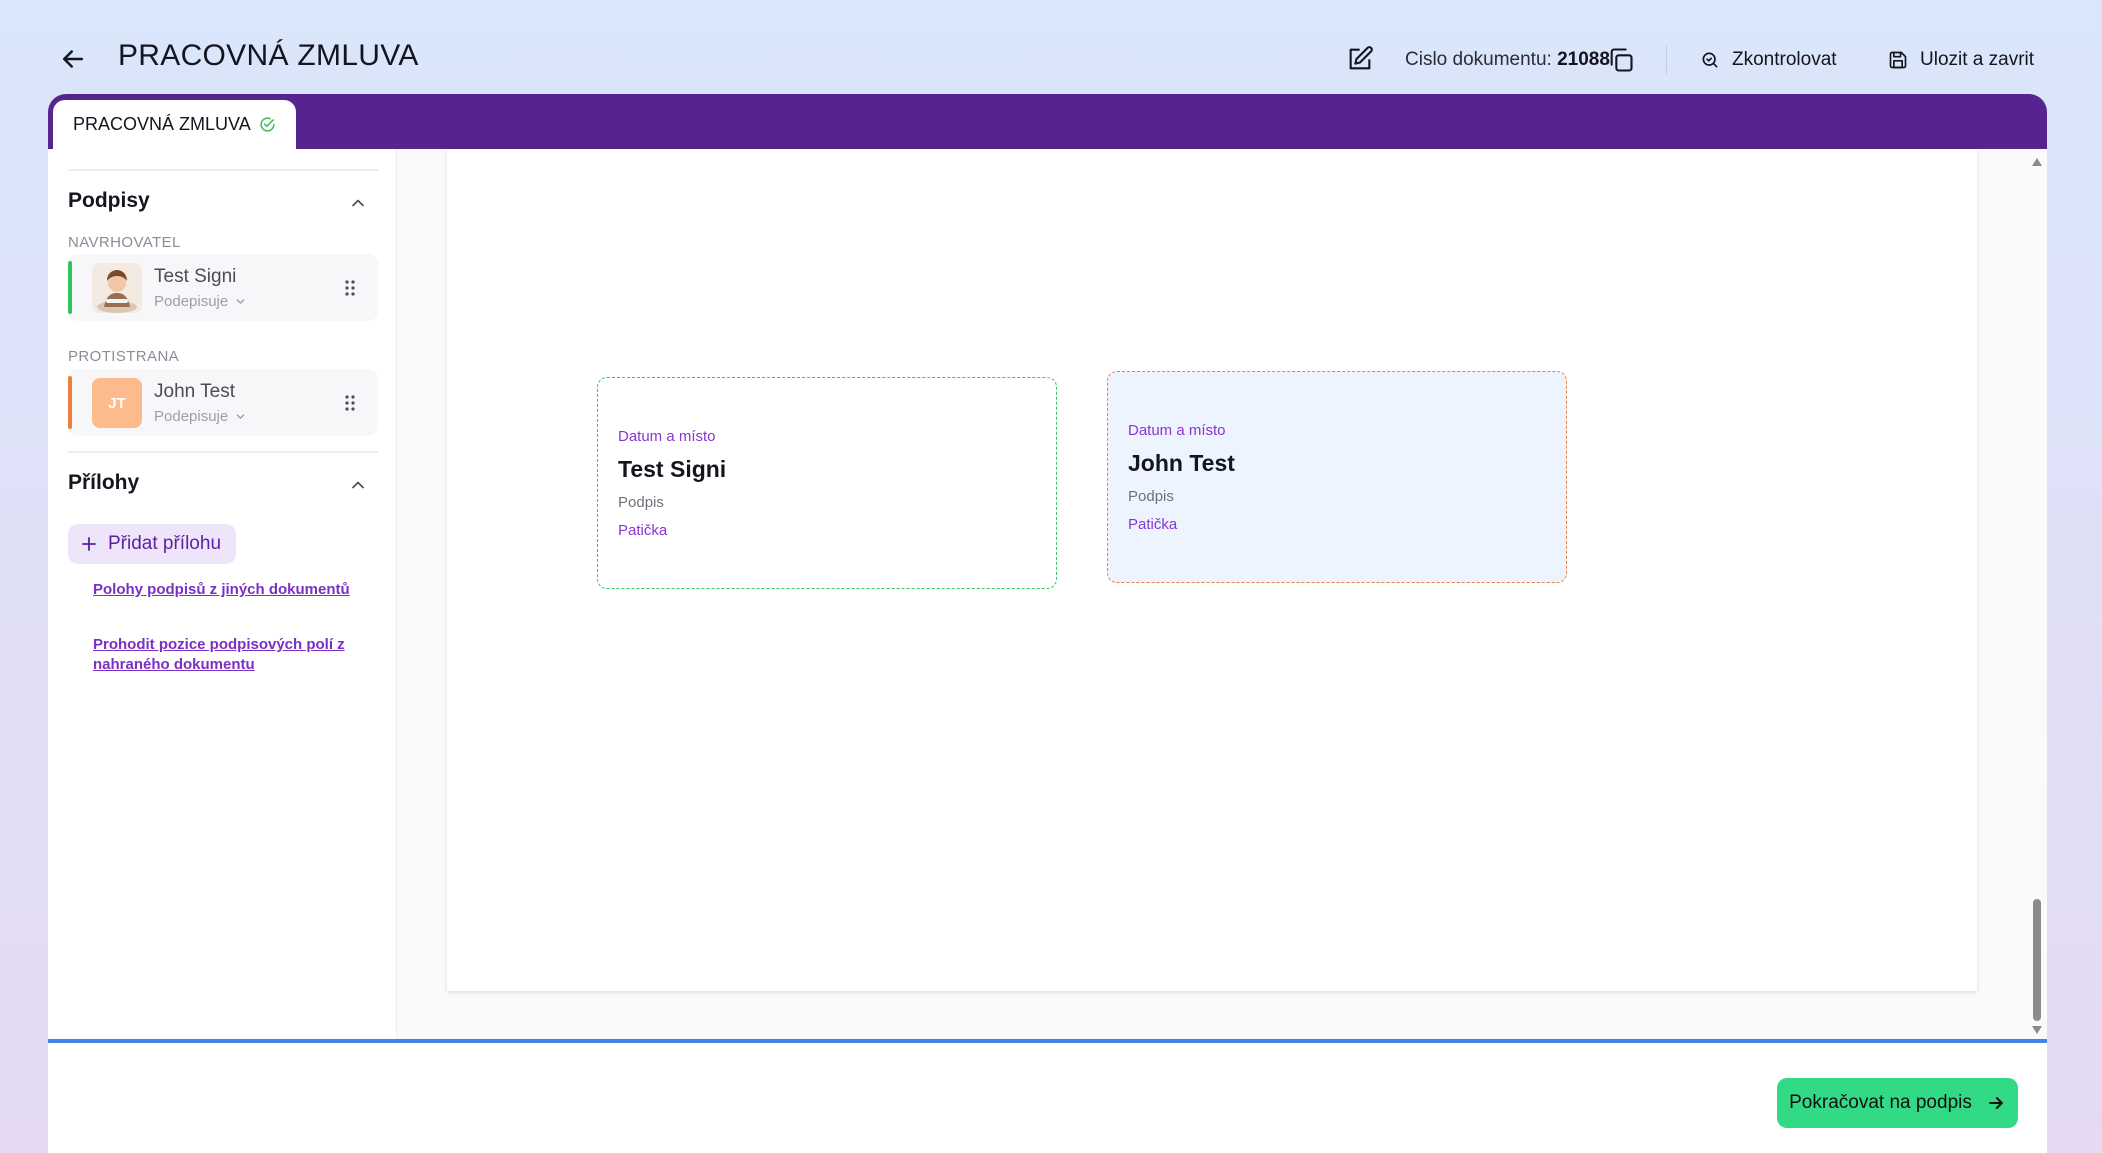 The height and width of the screenshot is (1153, 2102). I want to click on copy-icon, so click(1621, 60).